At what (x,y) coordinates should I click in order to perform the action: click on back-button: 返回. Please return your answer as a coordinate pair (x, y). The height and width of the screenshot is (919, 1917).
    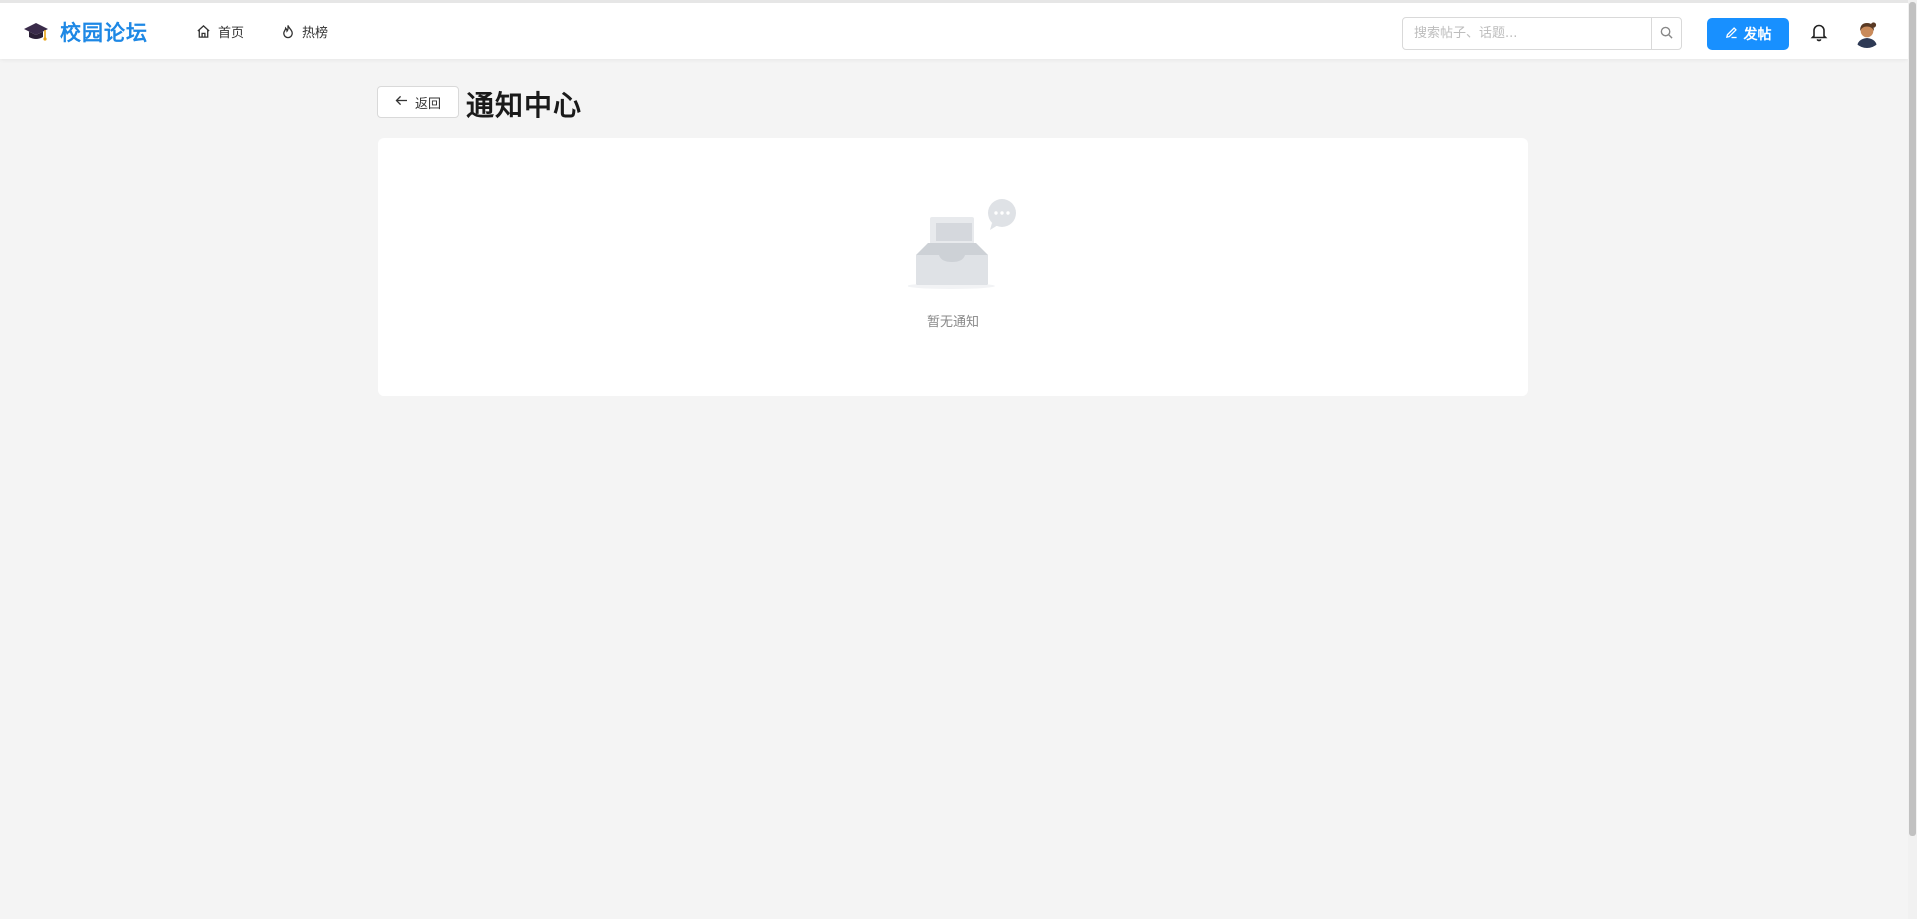
    Looking at the image, I should click on (418, 102).